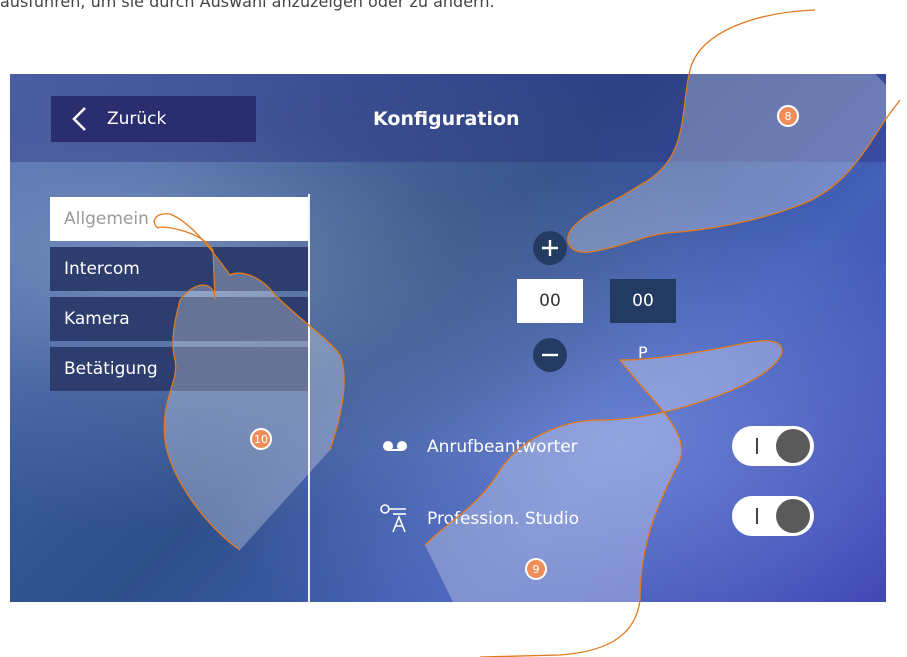  Describe the element at coordinates (643, 352) in the screenshot. I see `p-label: P` at that location.